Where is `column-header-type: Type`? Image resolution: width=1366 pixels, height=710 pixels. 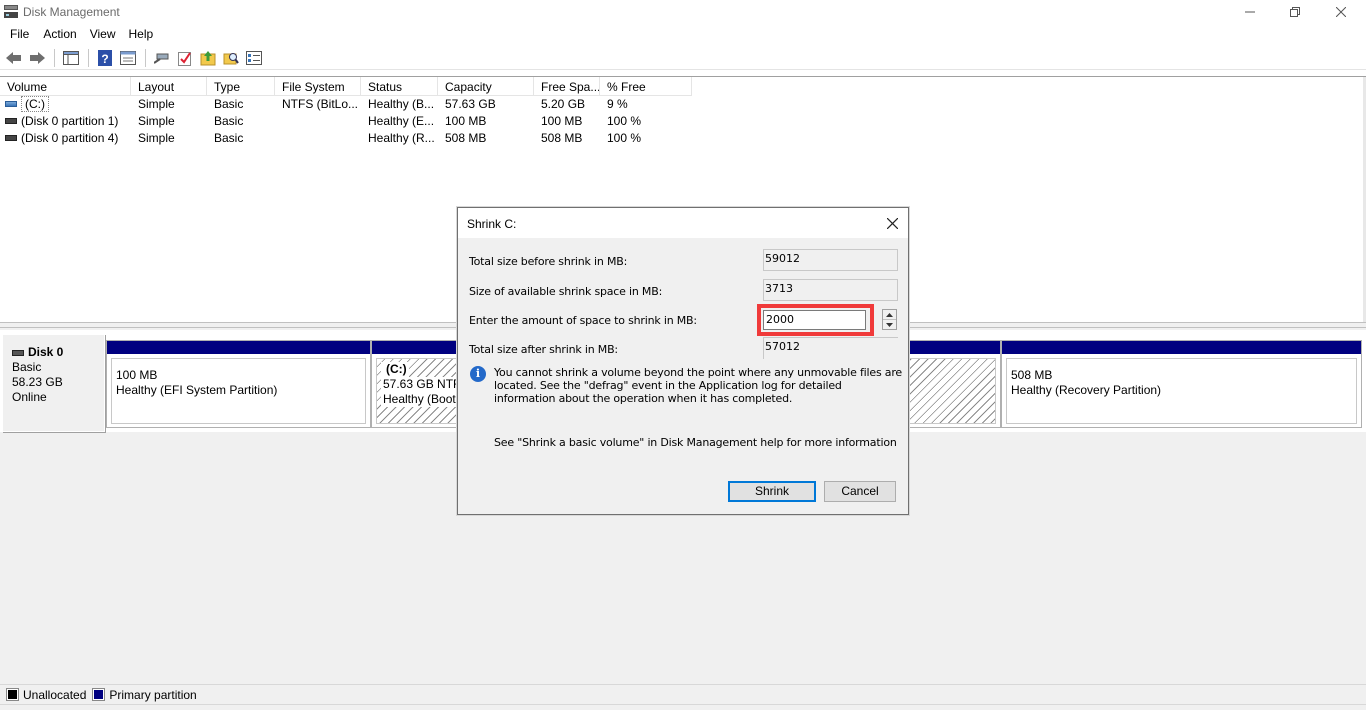 column-header-type: Type is located at coordinates (241, 86).